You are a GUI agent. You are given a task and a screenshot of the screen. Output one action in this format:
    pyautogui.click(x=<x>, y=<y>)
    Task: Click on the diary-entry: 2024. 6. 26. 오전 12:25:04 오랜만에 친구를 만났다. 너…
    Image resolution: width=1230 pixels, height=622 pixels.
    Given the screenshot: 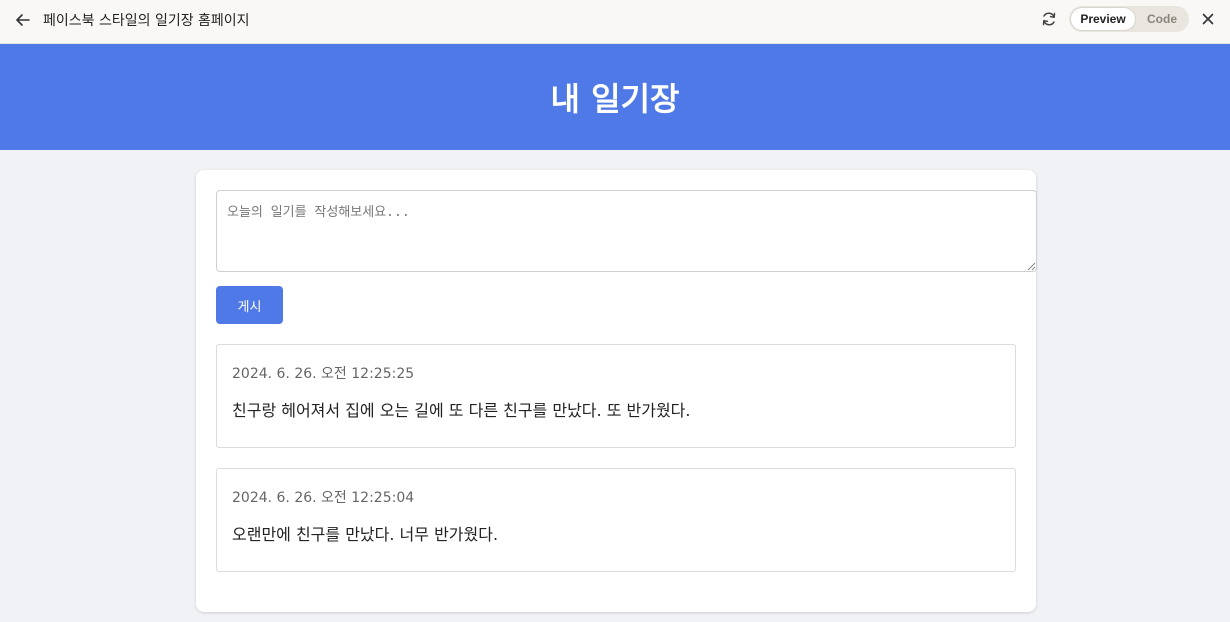 What is the action you would take?
    pyautogui.click(x=616, y=520)
    